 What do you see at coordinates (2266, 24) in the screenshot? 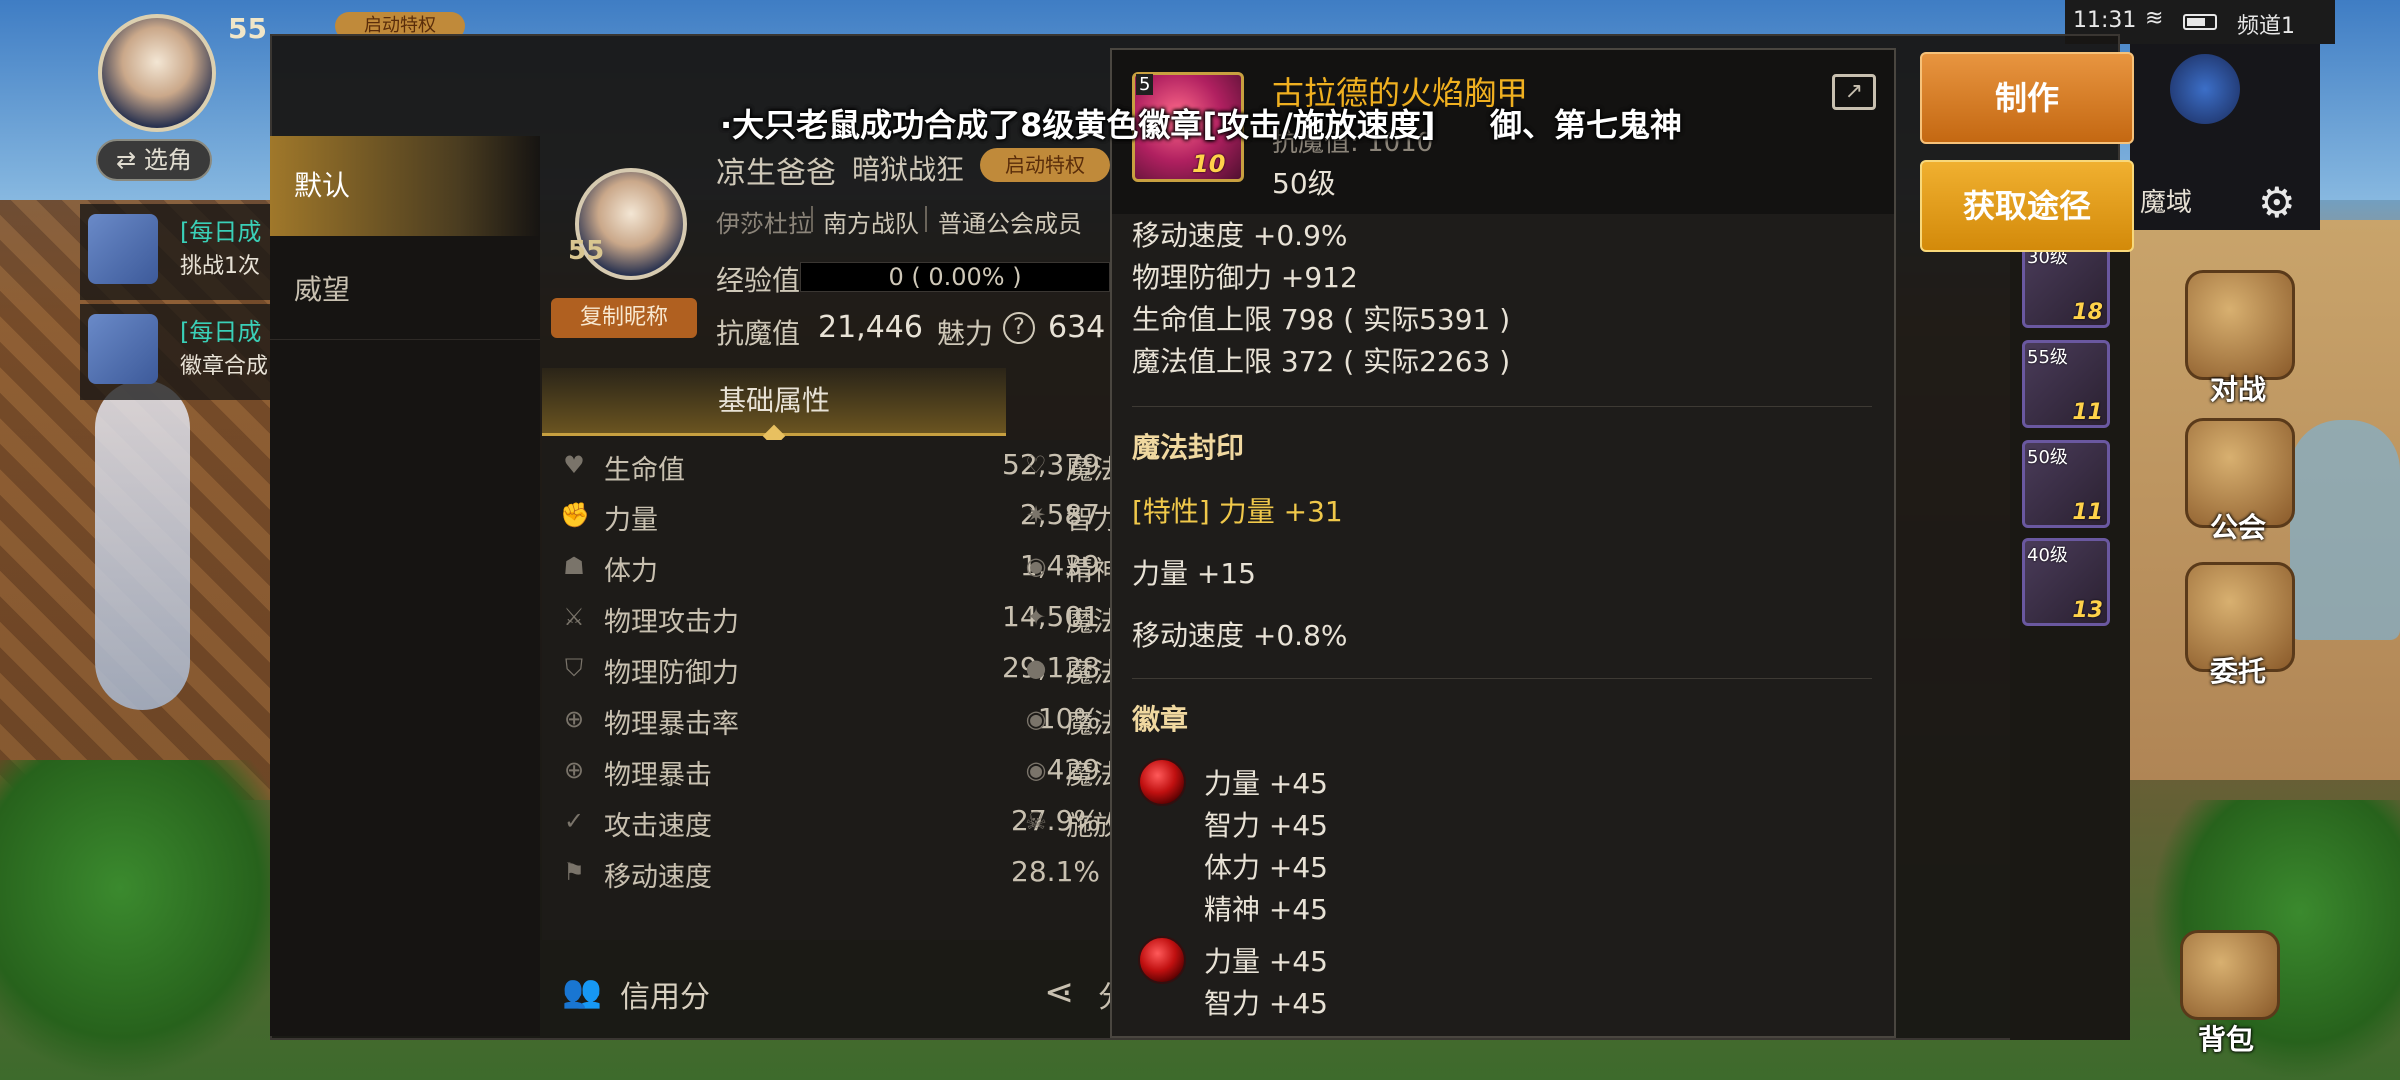
I see `channel-label: 频道1` at bounding box center [2266, 24].